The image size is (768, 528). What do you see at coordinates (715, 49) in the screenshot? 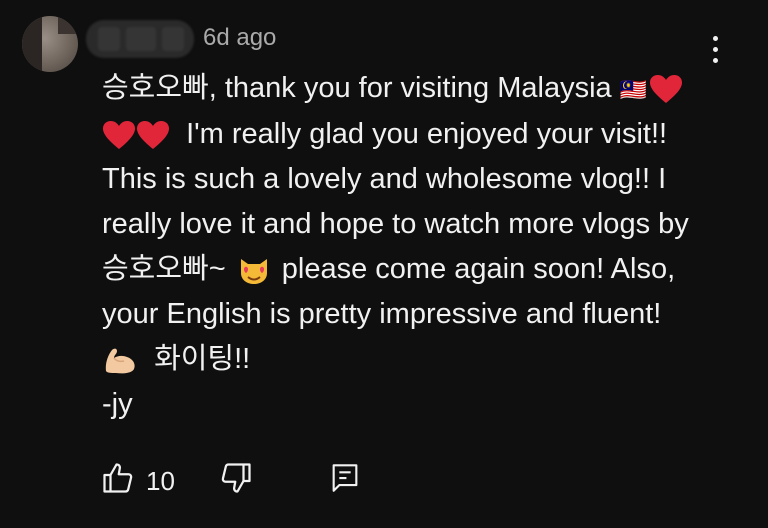
I see `more-options-button` at bounding box center [715, 49].